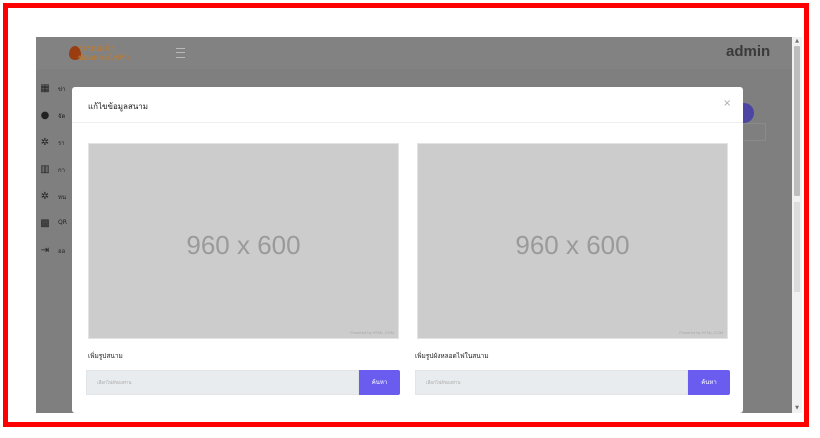  What do you see at coordinates (54, 90) in the screenshot?
I see `sidebar-item-1: ▦ ข่า` at bounding box center [54, 90].